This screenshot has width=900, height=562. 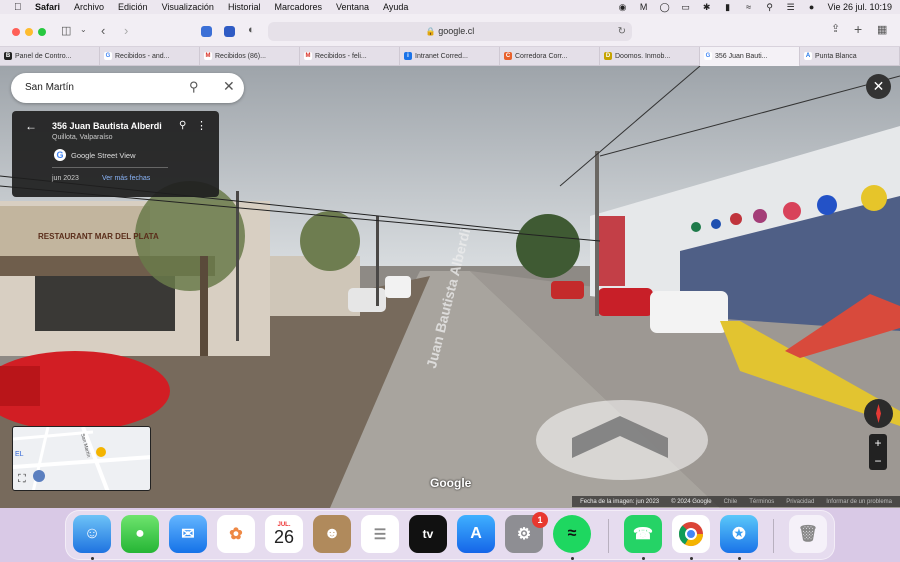 What do you see at coordinates (188, 7) in the screenshot?
I see `menu-visualizacion: Visualización` at bounding box center [188, 7].